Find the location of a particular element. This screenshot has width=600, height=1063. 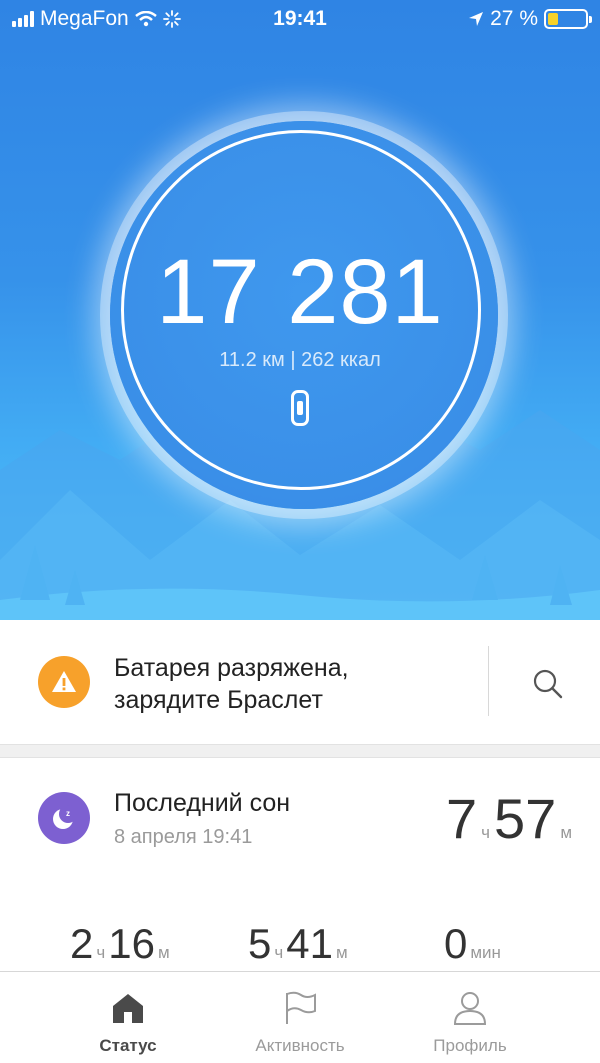

profile-icon is located at coordinates (470, 1008).